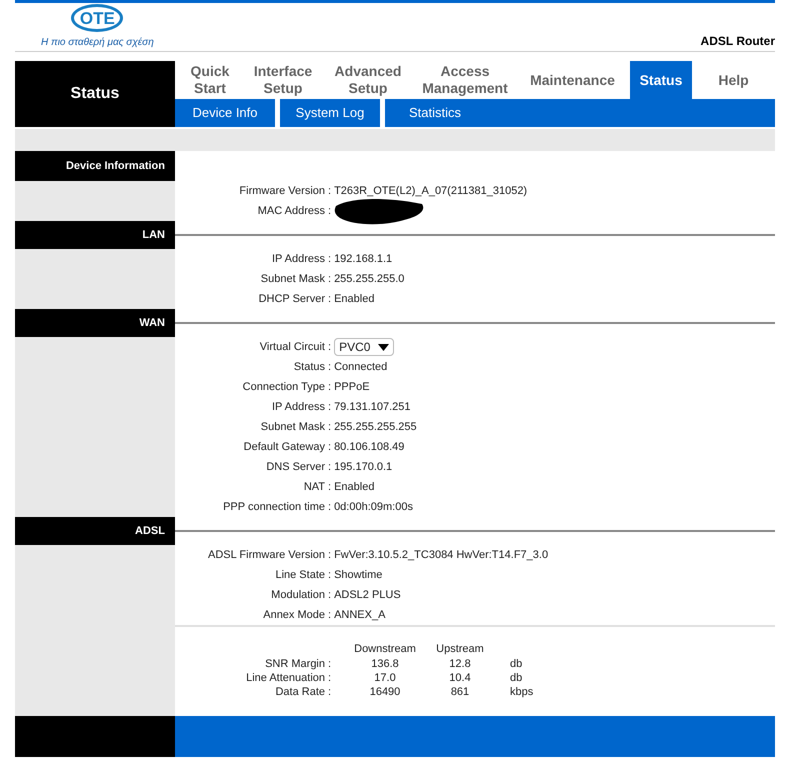  What do you see at coordinates (95, 94) in the screenshot?
I see `page-title: Status` at bounding box center [95, 94].